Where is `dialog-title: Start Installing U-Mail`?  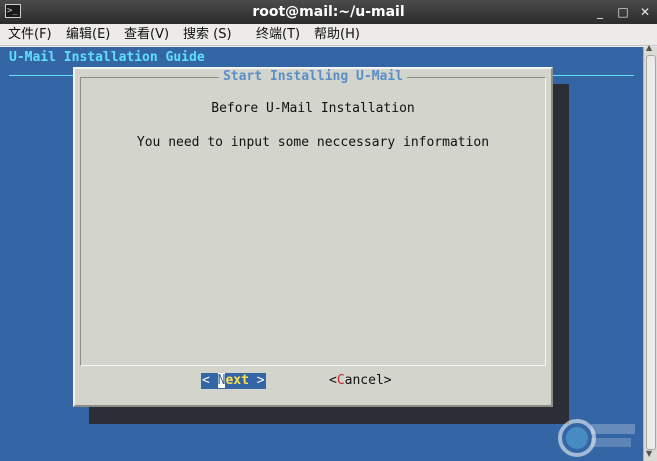 dialog-title: Start Installing U-Mail is located at coordinates (313, 77).